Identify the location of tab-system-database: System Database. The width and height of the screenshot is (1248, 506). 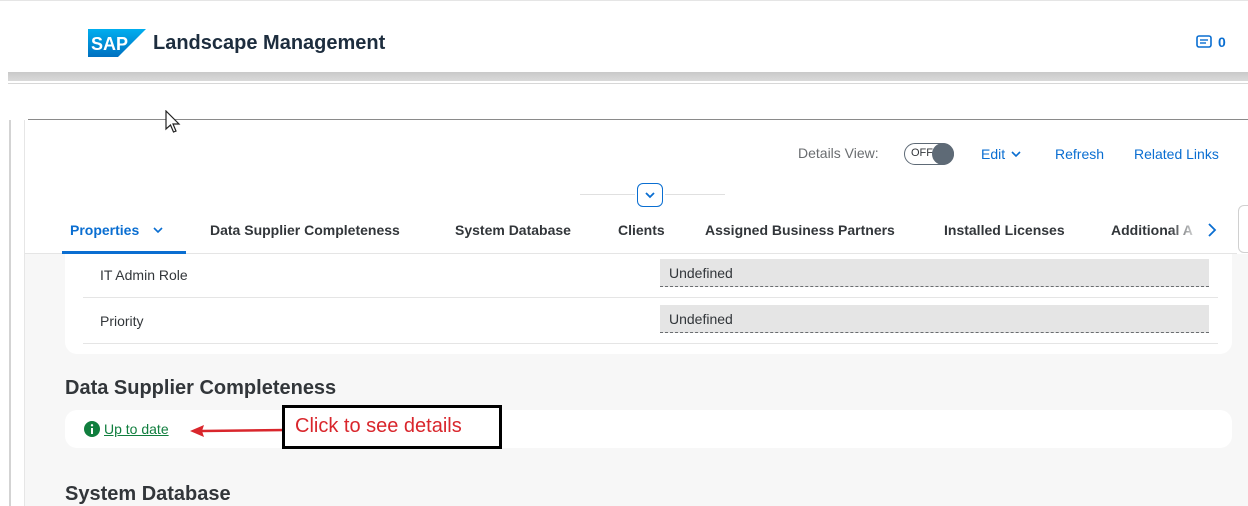
(513, 230).